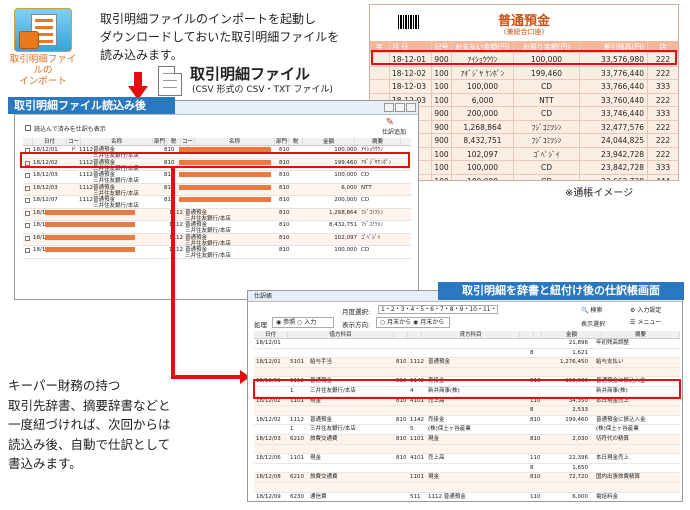  I want to click on table-row: 18/12/08 6210 旅費交通費 1101 現金 810 72,720 国内出張旅費精算, so click(467, 478).